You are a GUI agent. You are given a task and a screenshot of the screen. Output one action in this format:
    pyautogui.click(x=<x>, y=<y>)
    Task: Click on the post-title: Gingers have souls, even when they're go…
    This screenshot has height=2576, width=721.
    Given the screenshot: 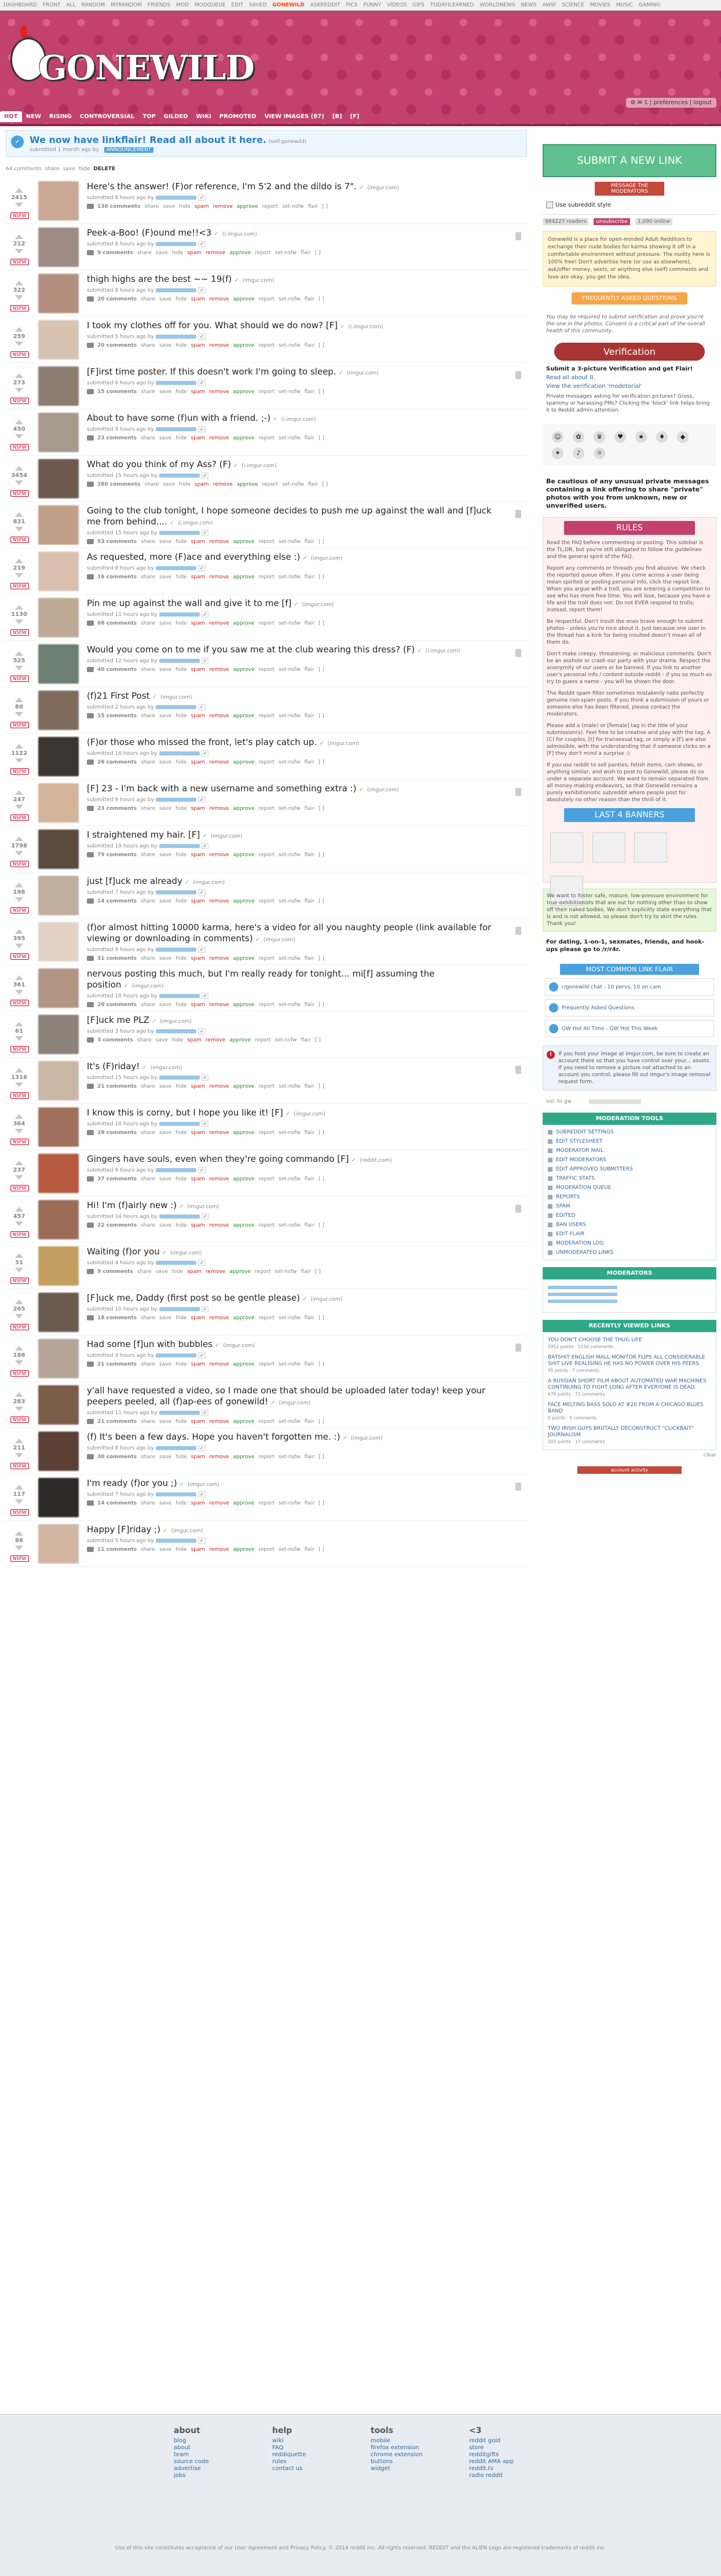 What is the action you would take?
    pyautogui.click(x=218, y=1159)
    